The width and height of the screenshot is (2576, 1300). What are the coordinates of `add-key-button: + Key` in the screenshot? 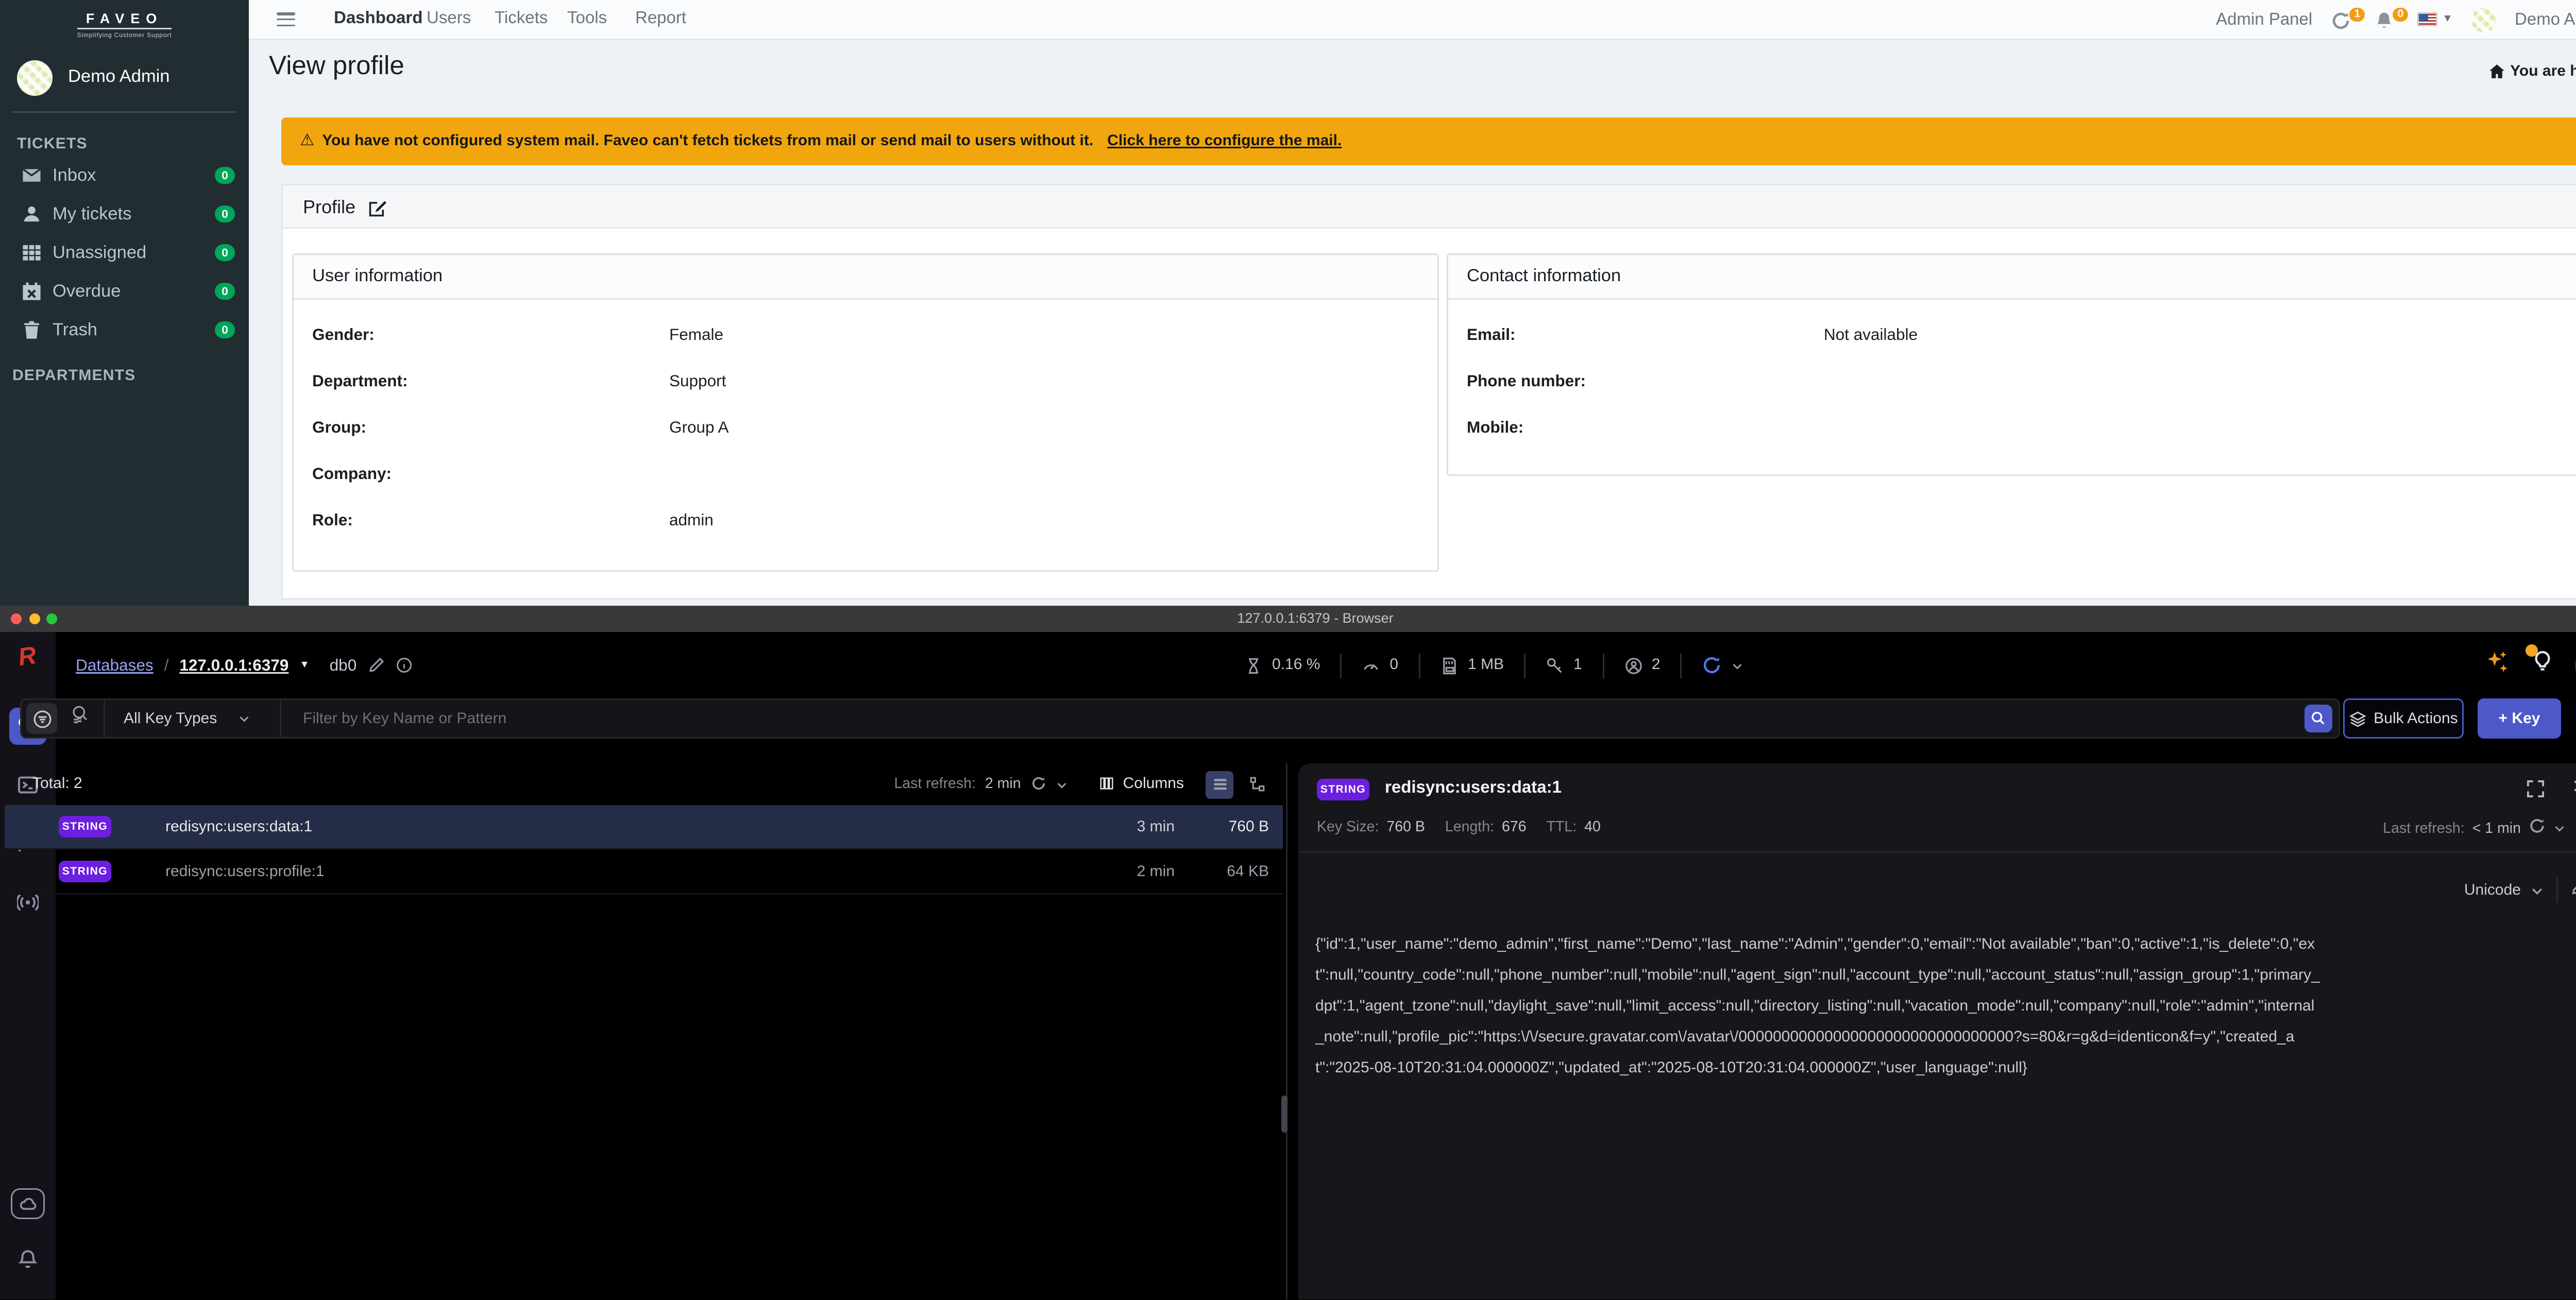 It's located at (2519, 718).